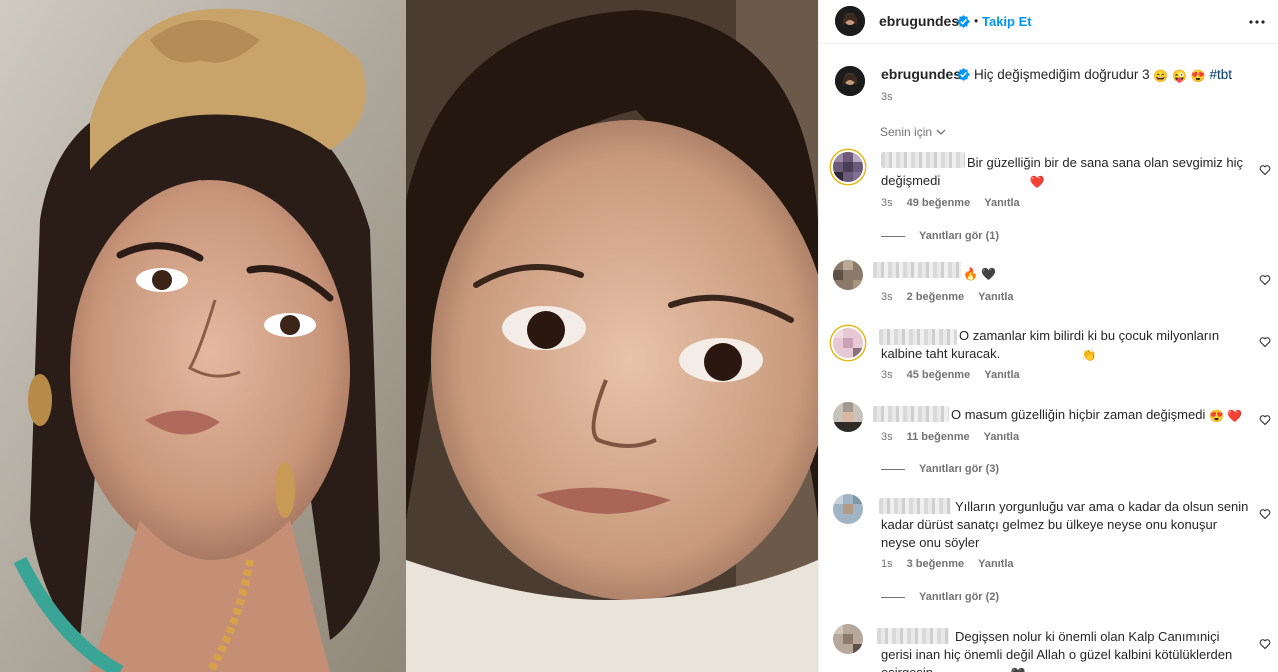  I want to click on caption-username: ebrugundes, so click(921, 74).